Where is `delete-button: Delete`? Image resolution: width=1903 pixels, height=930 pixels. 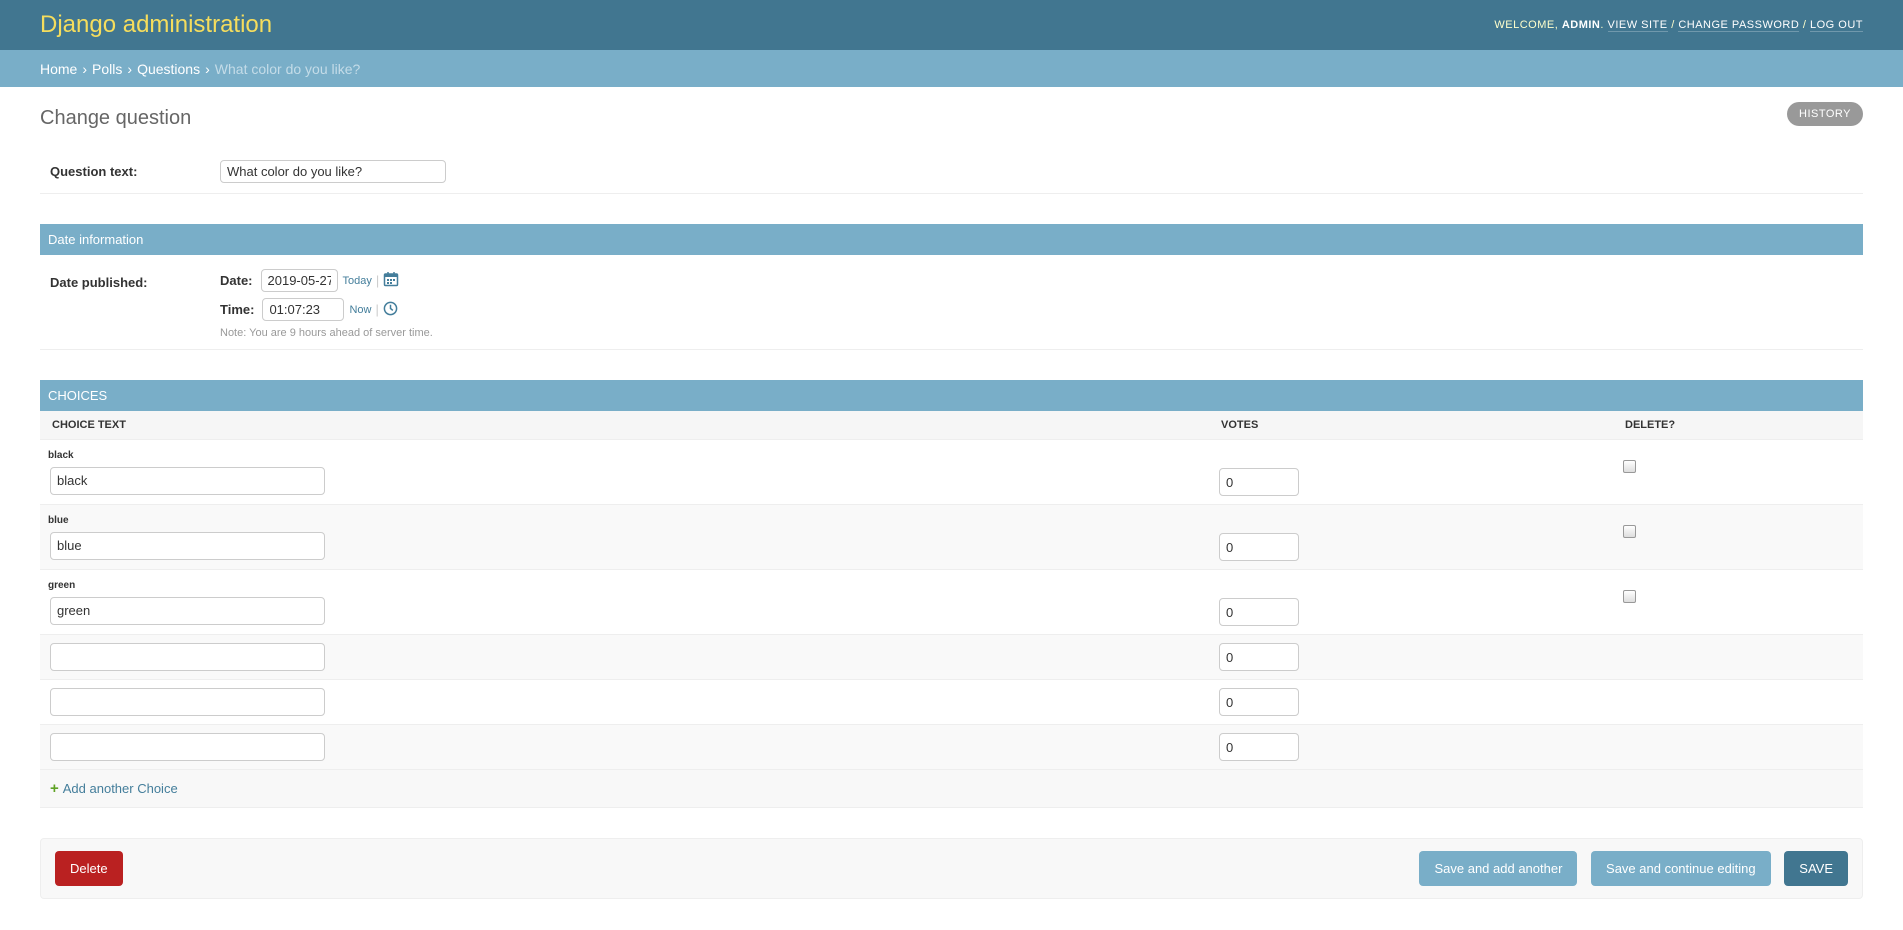 delete-button: Delete is located at coordinates (89, 868).